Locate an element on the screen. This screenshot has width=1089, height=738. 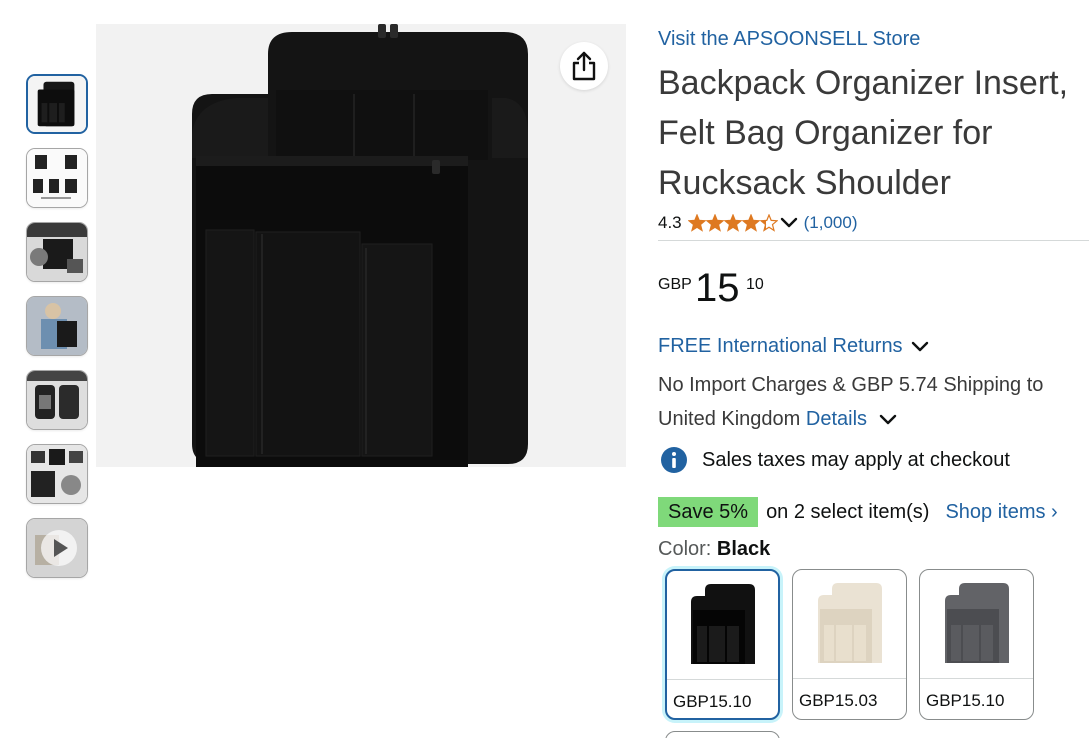
rating-count-link: (1,000) is located at coordinates (831, 223).